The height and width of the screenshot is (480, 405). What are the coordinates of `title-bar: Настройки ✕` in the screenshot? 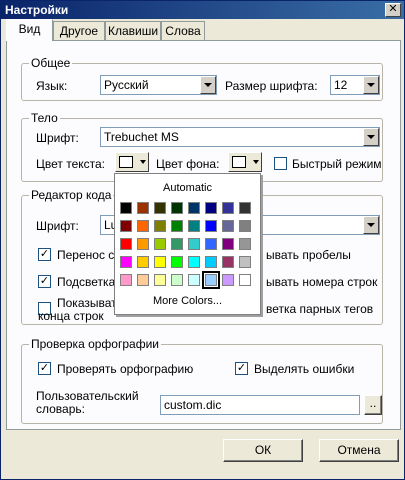 It's located at (202, 10).